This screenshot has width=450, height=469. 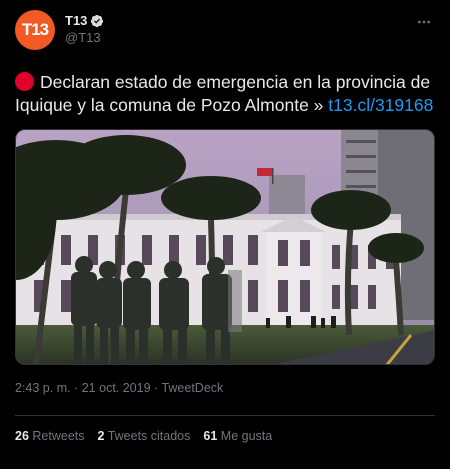 I want to click on tweet-source: TweetDeck, so click(x=192, y=388).